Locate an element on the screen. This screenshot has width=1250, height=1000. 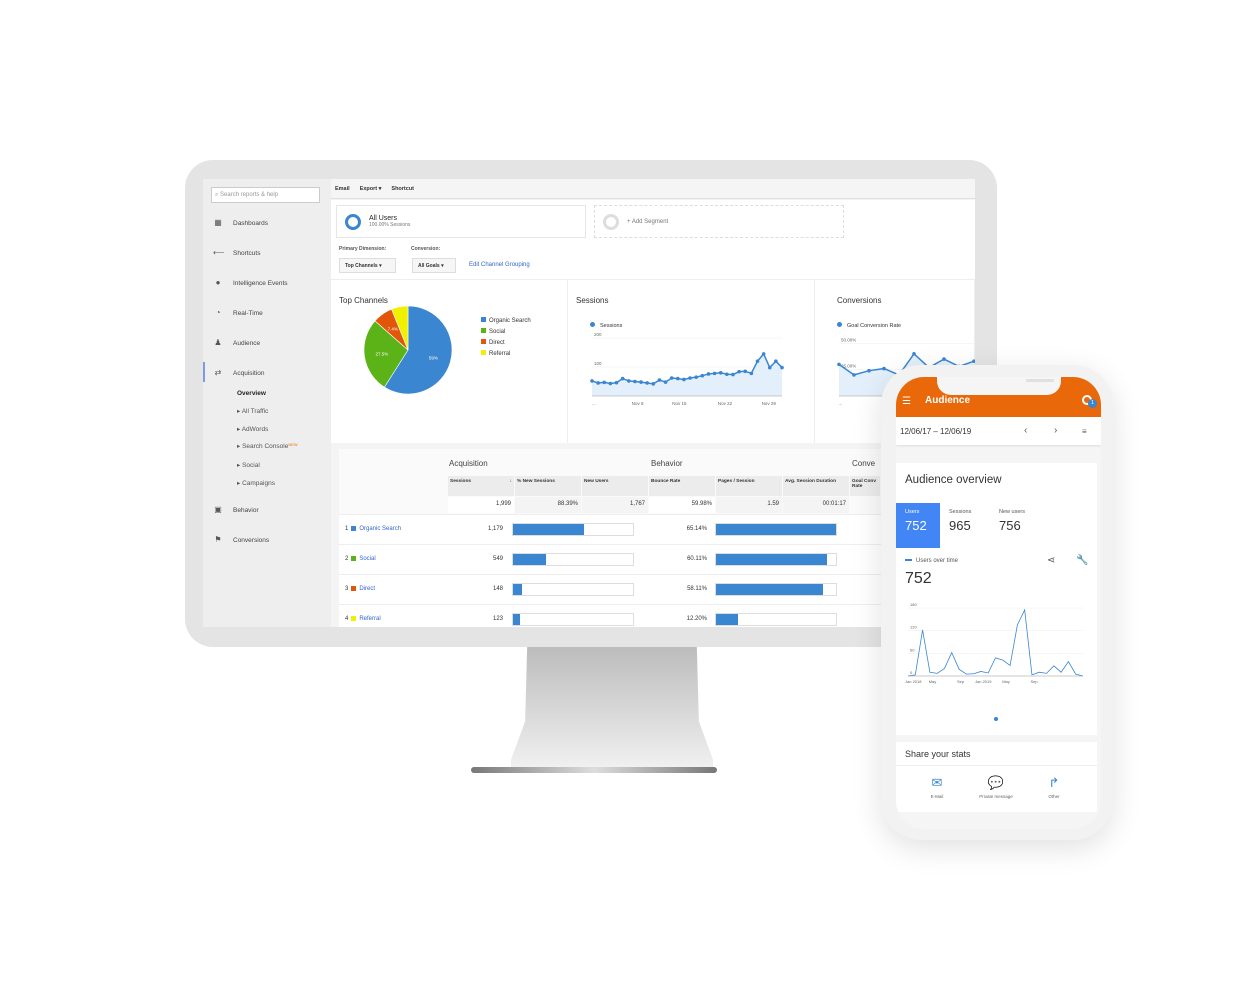
users-over-time-chart: 0 60 120 180 Jan 2018 May Sep Jan 2019 May Sep is located at coordinates (994, 643).